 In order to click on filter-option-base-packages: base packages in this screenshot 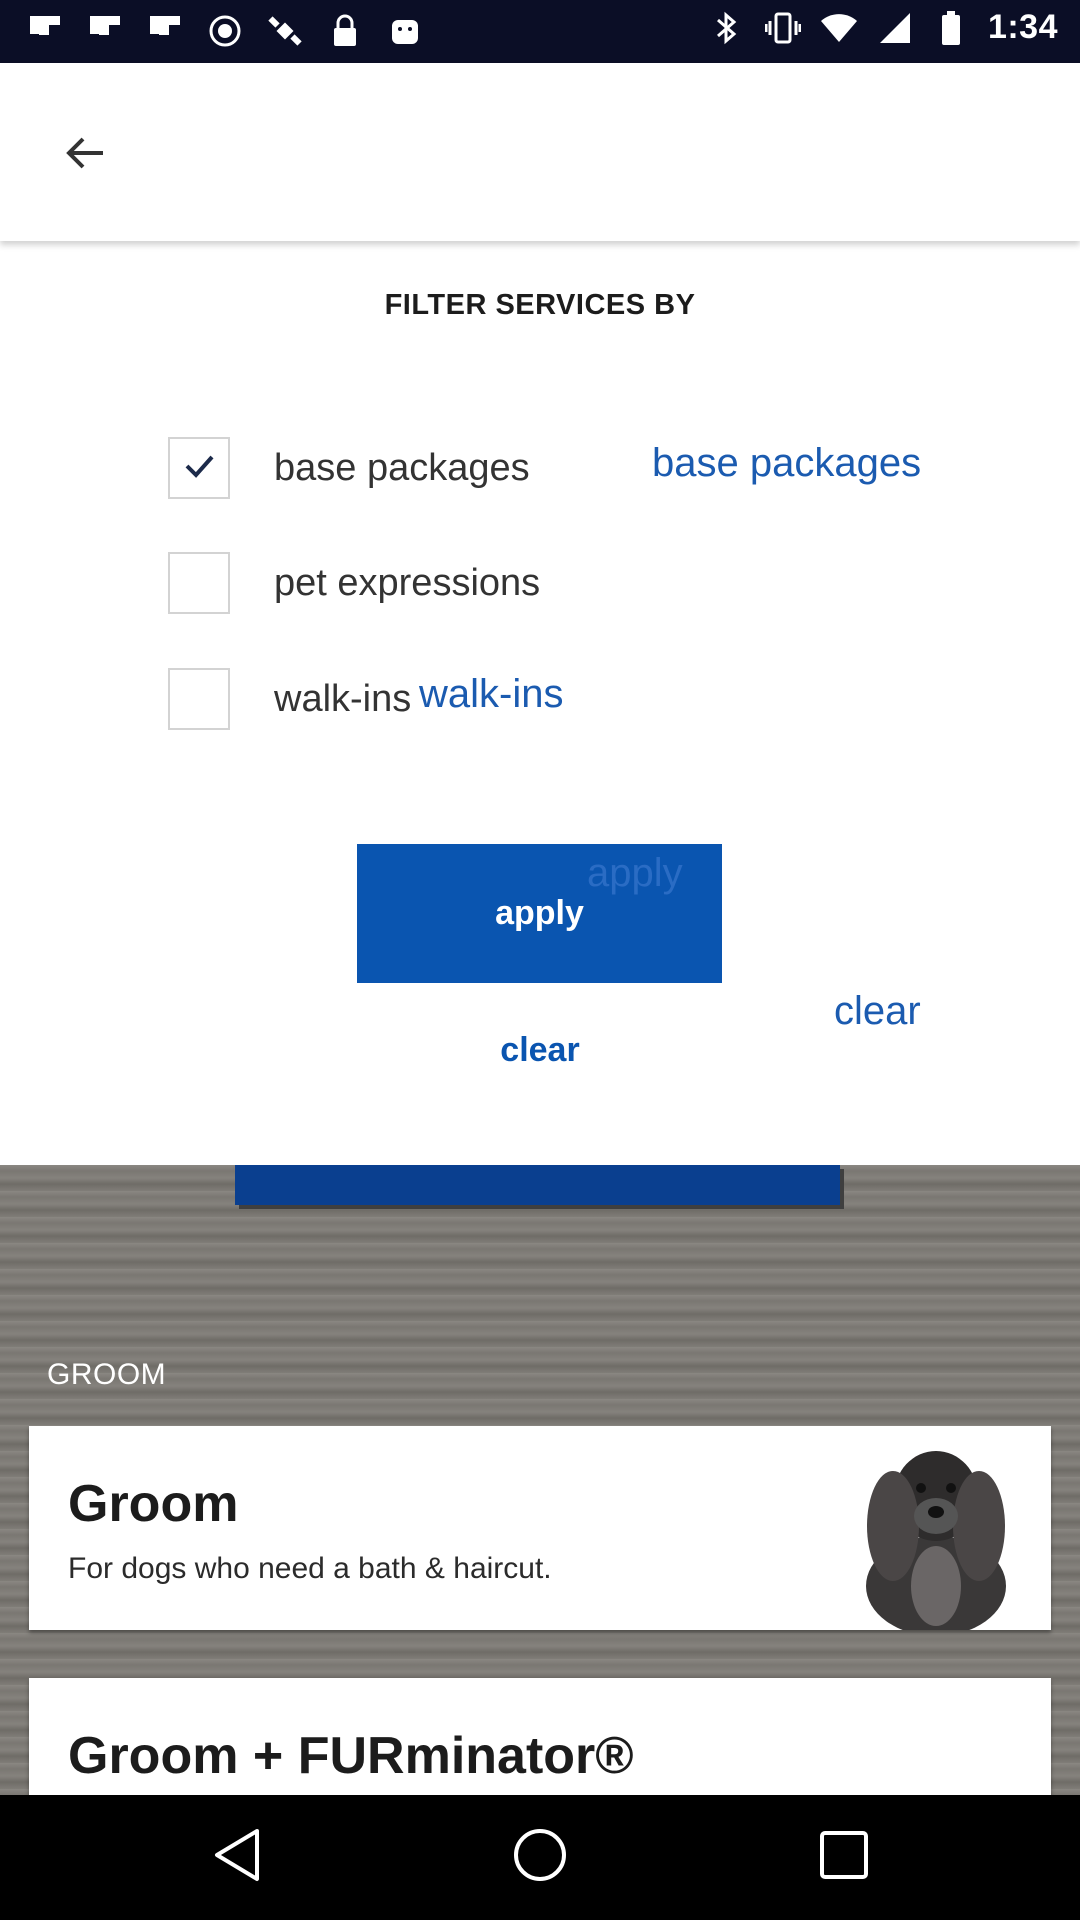, I will do `click(349, 468)`.